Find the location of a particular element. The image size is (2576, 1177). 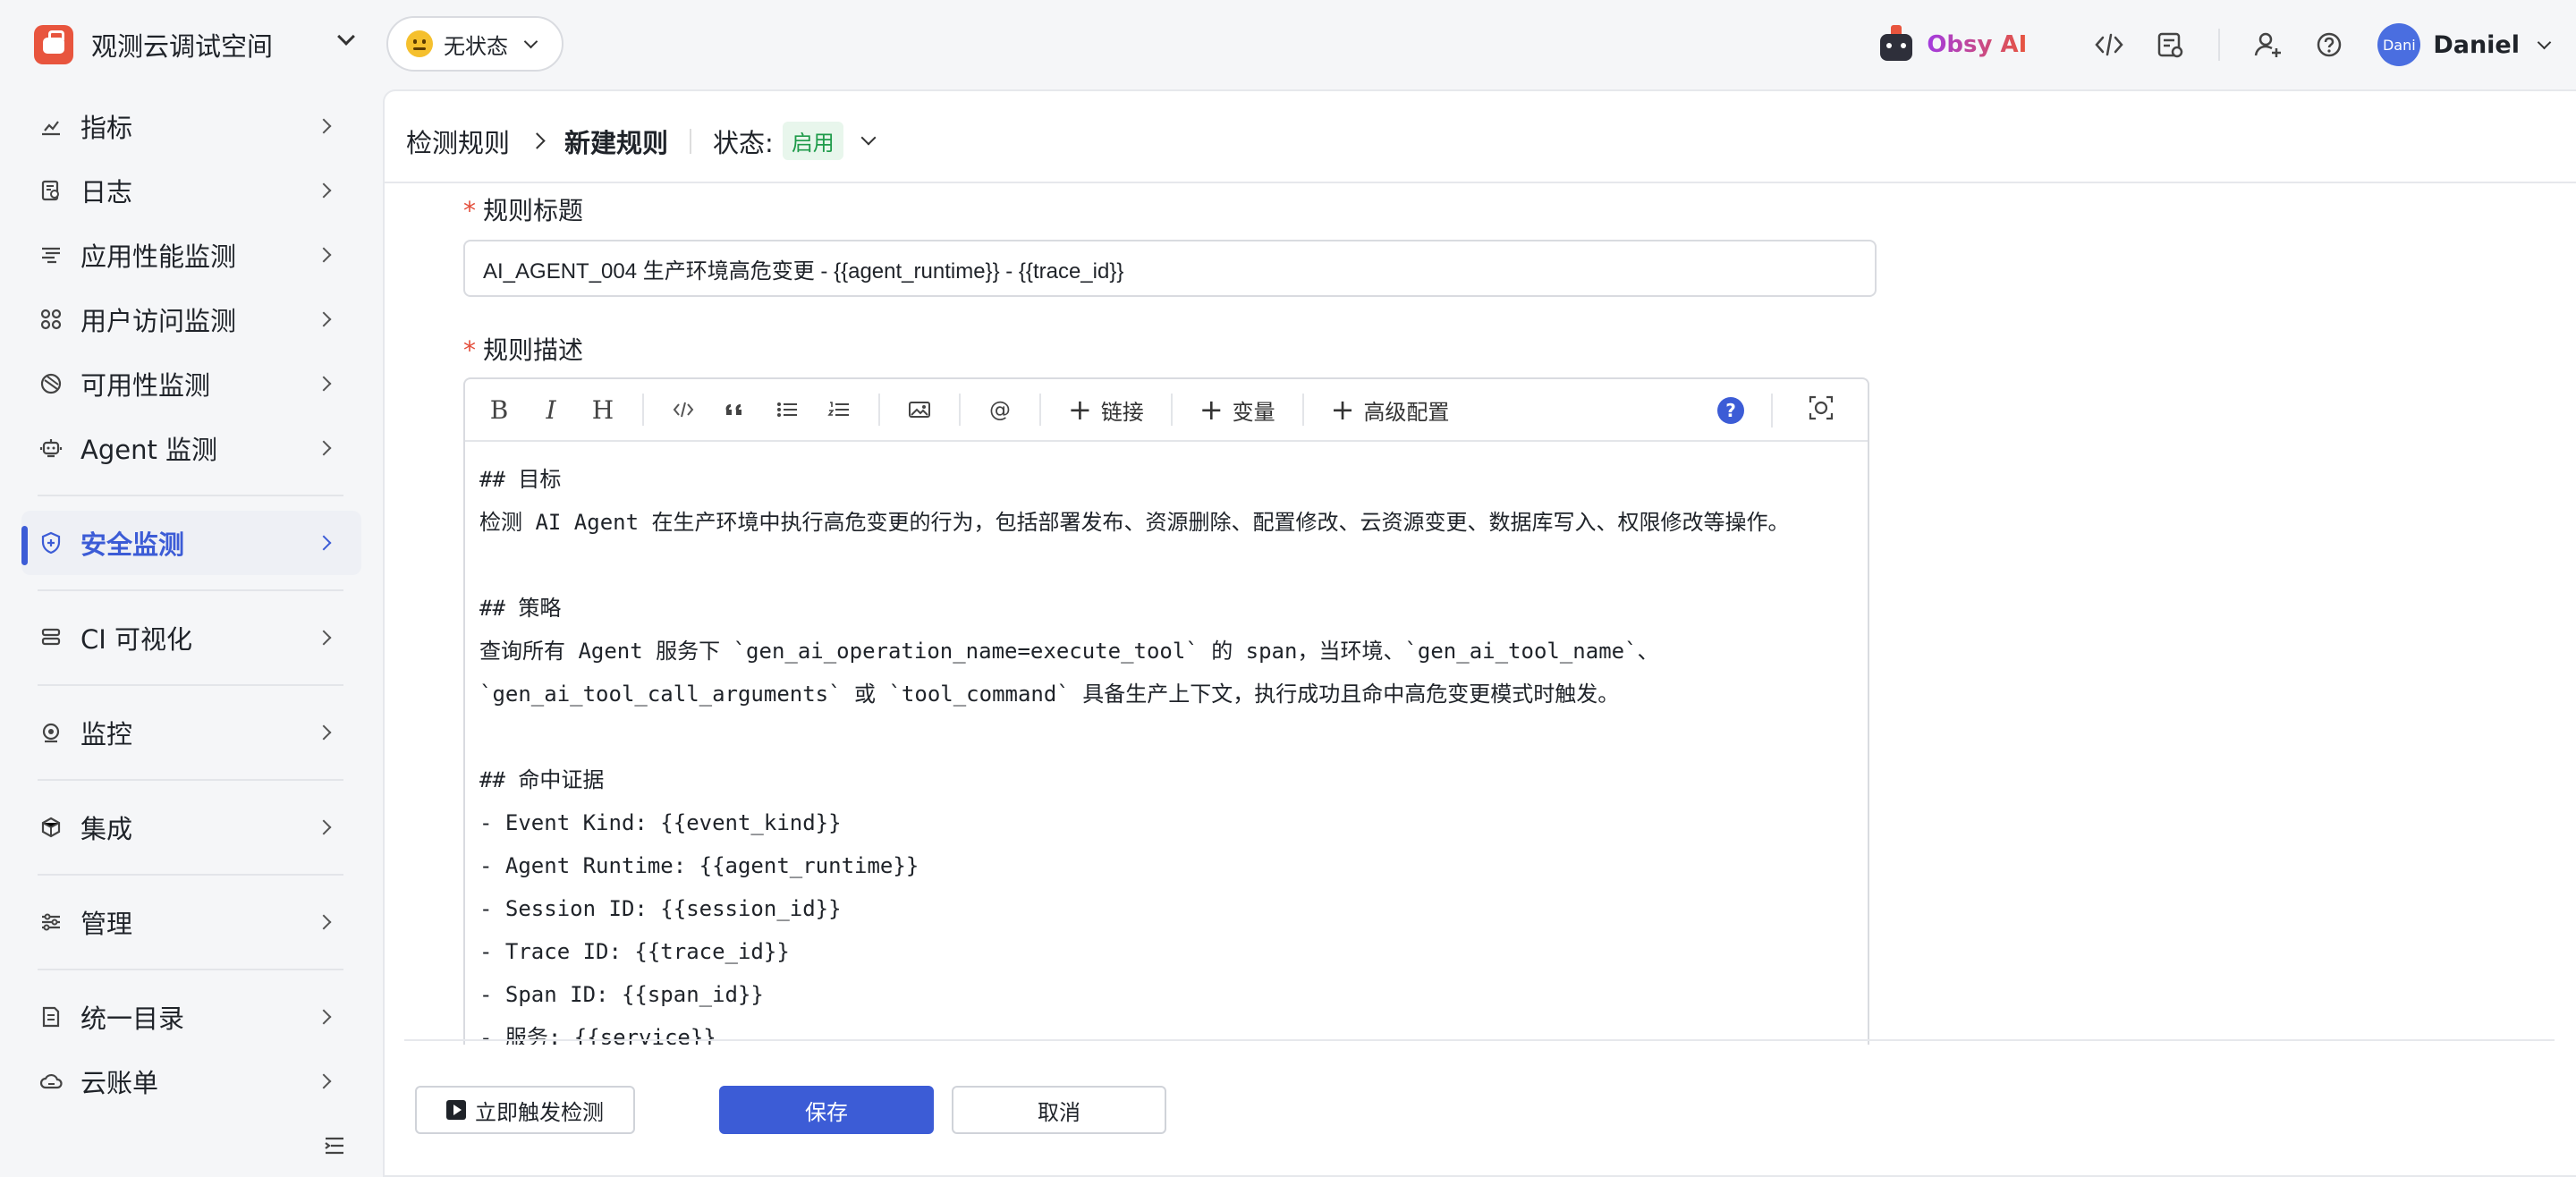

breadcrumb: 检测规则 新建规则 状态: 启用 is located at coordinates (641, 141).